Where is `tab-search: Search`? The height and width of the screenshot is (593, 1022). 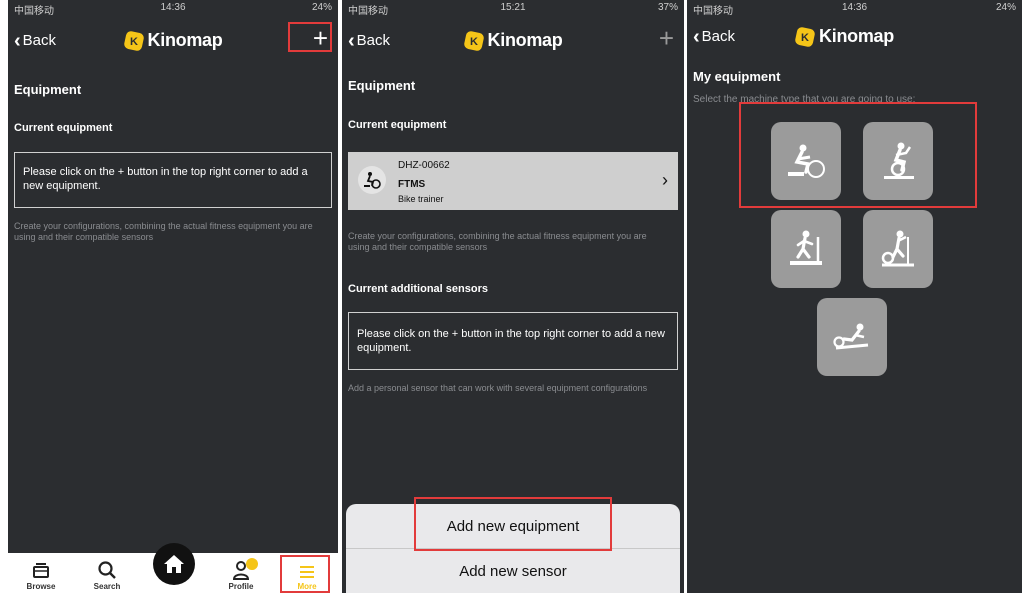 tab-search: Search is located at coordinates (107, 575).